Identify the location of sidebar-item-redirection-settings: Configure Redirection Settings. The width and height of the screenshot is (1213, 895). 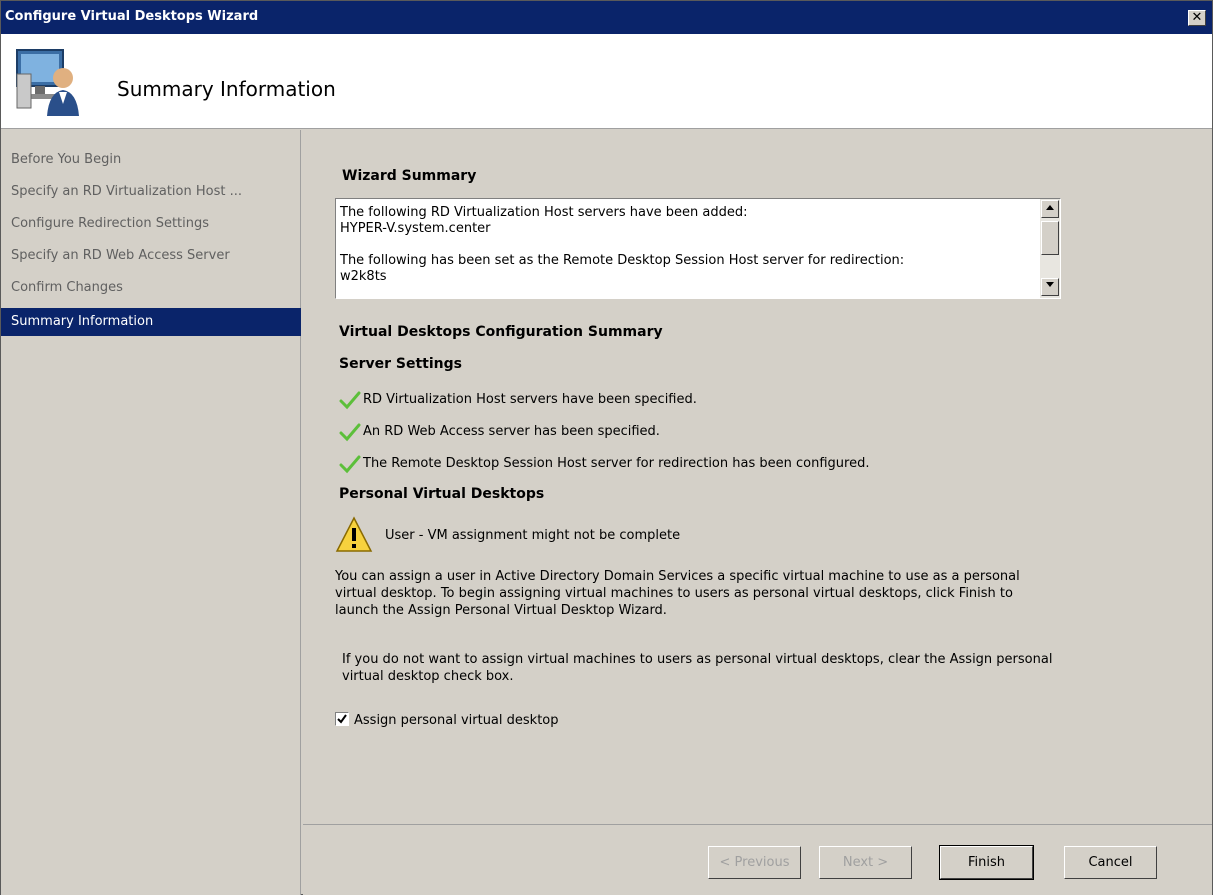
(151, 224).